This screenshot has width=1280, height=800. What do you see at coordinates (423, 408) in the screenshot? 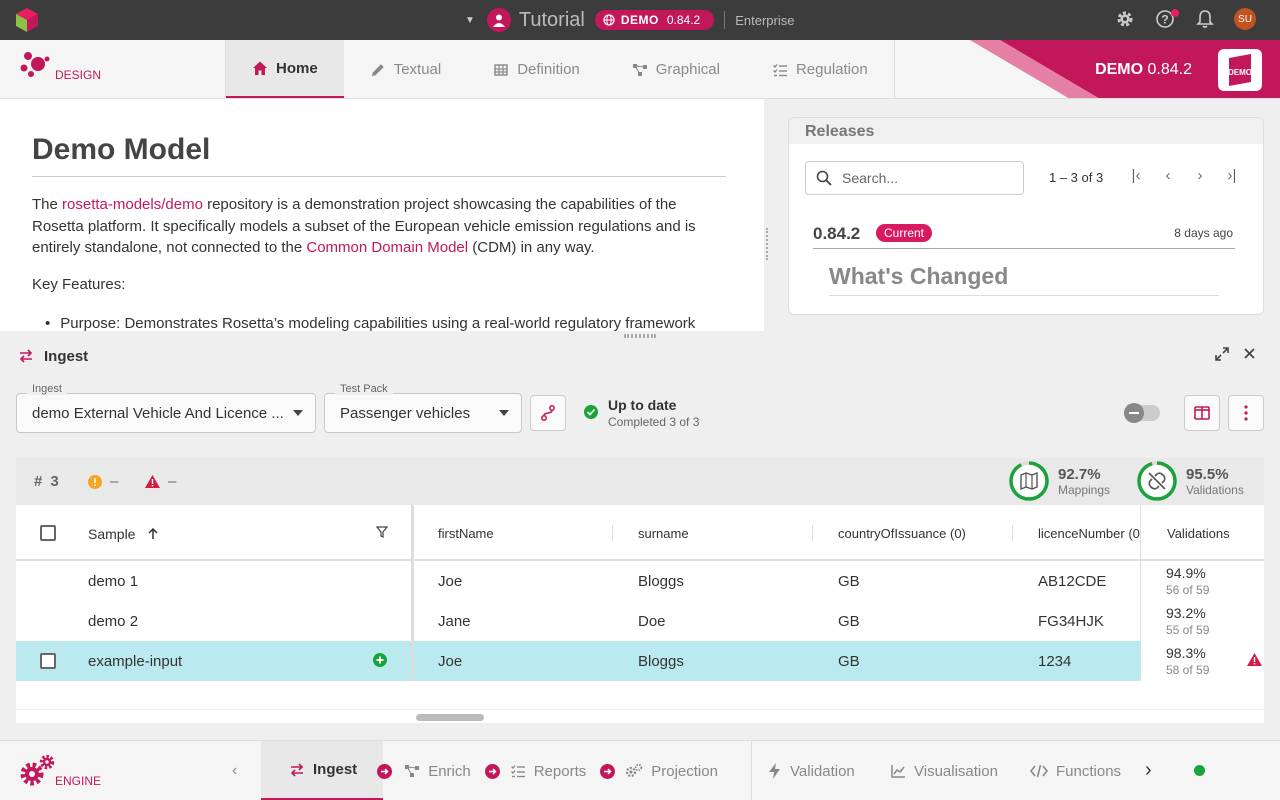
I see `test-pack-select: Test Pack Passenger vehicles` at bounding box center [423, 408].